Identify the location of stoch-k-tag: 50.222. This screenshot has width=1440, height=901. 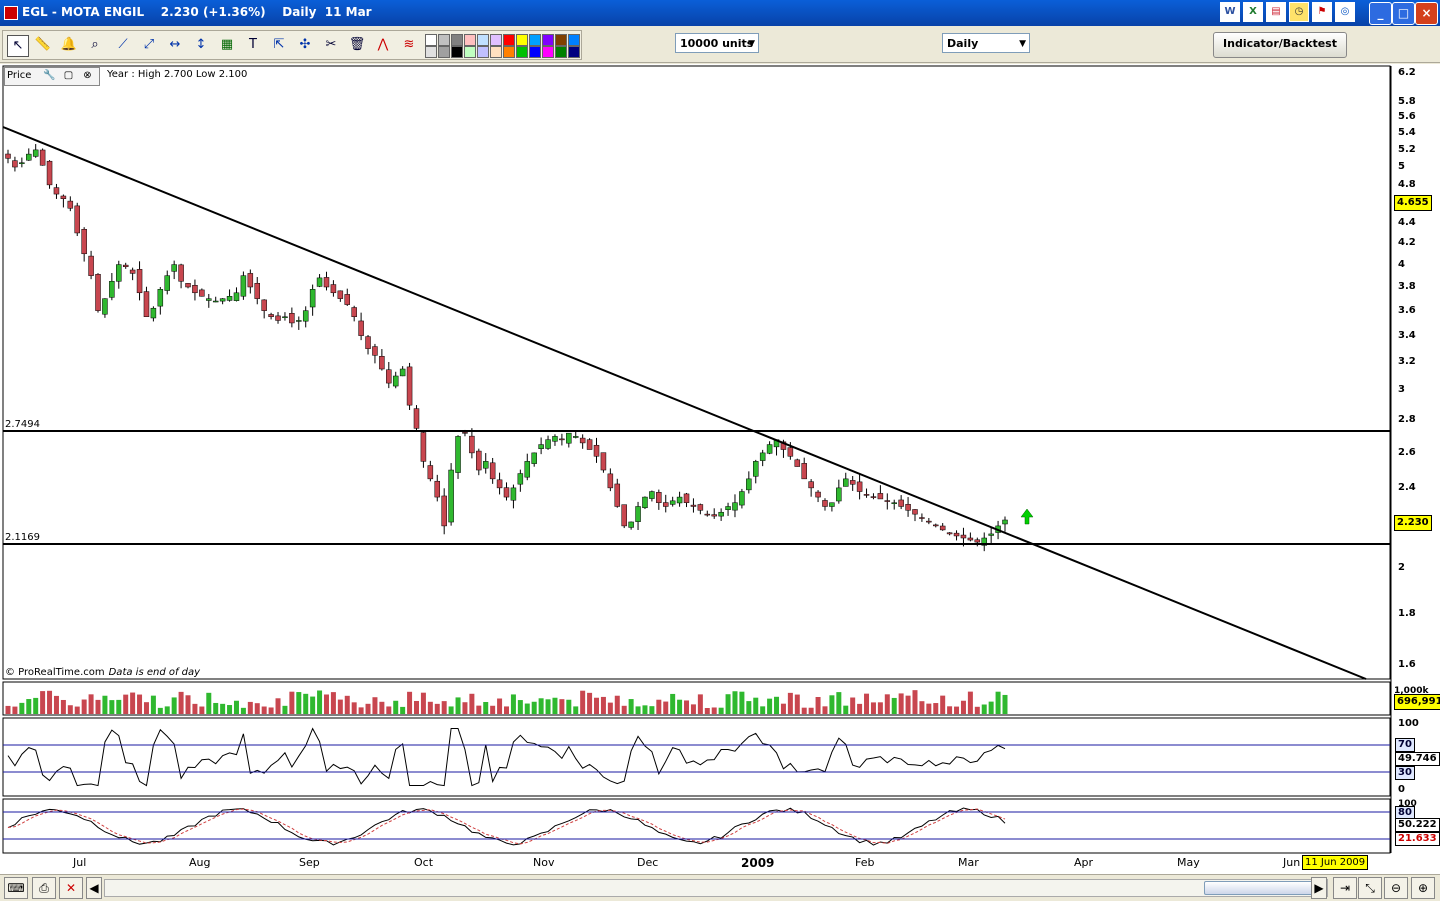
(1417, 825).